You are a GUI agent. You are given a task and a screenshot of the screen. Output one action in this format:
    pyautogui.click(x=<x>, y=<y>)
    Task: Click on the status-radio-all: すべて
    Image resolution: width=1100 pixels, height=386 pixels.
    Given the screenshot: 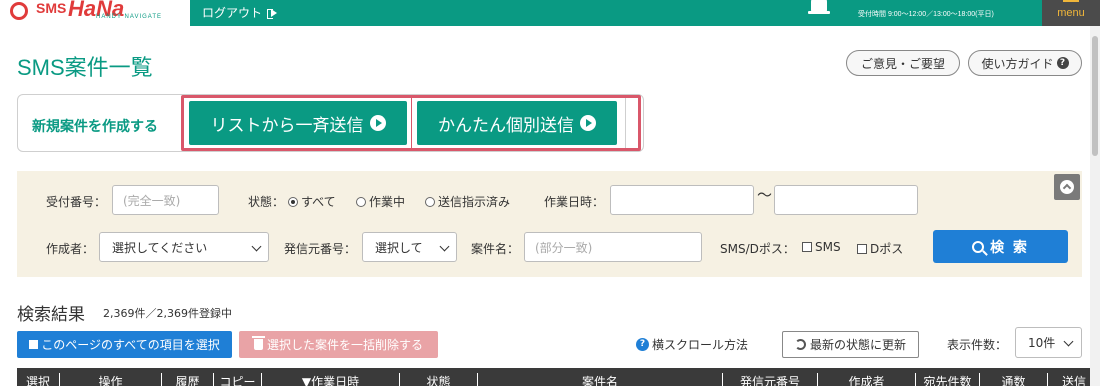 What is the action you would take?
    pyautogui.click(x=312, y=201)
    